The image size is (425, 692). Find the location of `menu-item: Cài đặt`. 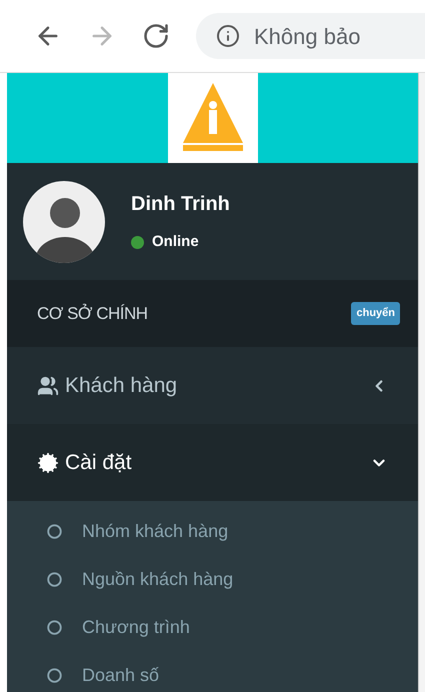

menu-item: Cài đặt is located at coordinates (212, 462).